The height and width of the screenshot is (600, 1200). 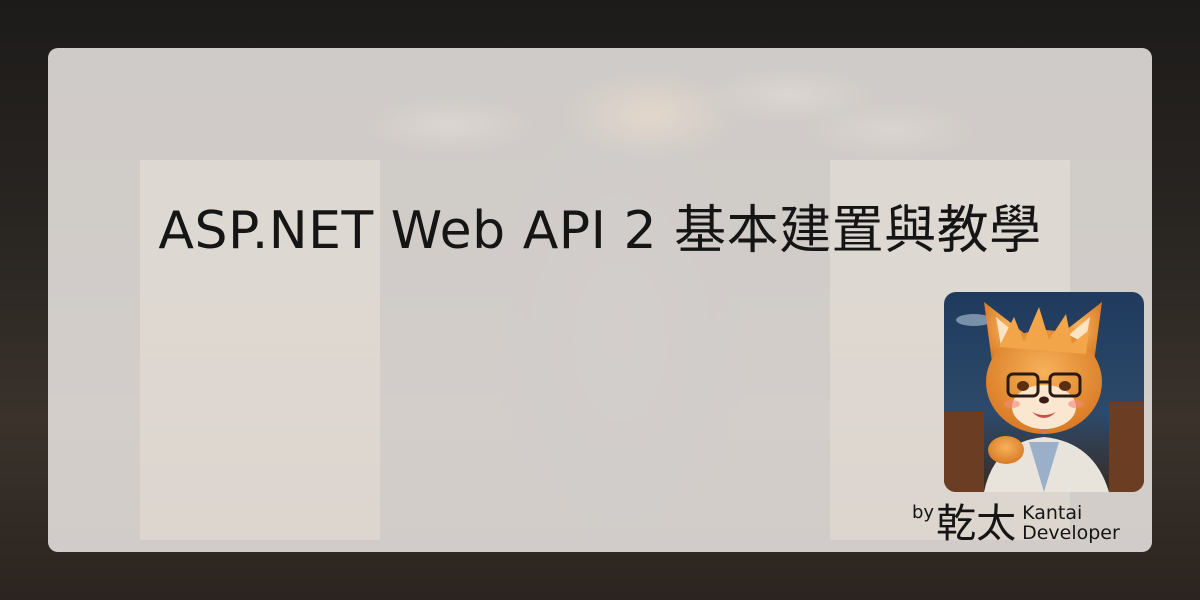 I want to click on author-name-en-block: Kantai Developer, so click(x=1071, y=523).